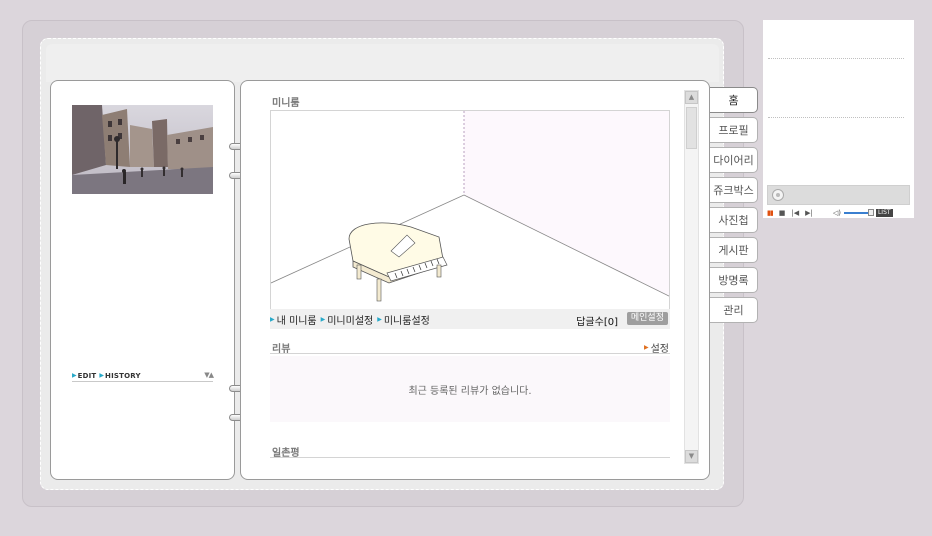  Describe the element at coordinates (734, 190) in the screenshot. I see `tab-jukebox: 쥬크박스` at that location.